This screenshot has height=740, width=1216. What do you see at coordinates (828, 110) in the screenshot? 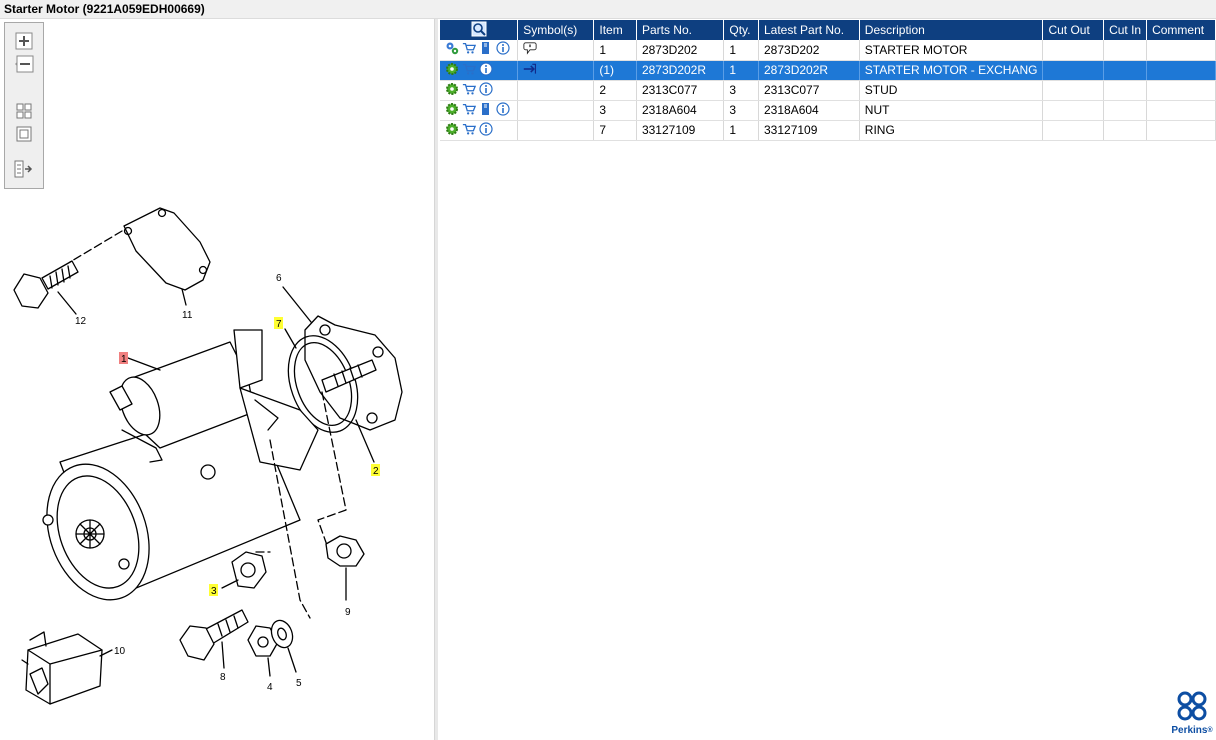
I see `table-row: 3 2318A604 3 2318A604 NUT` at bounding box center [828, 110].